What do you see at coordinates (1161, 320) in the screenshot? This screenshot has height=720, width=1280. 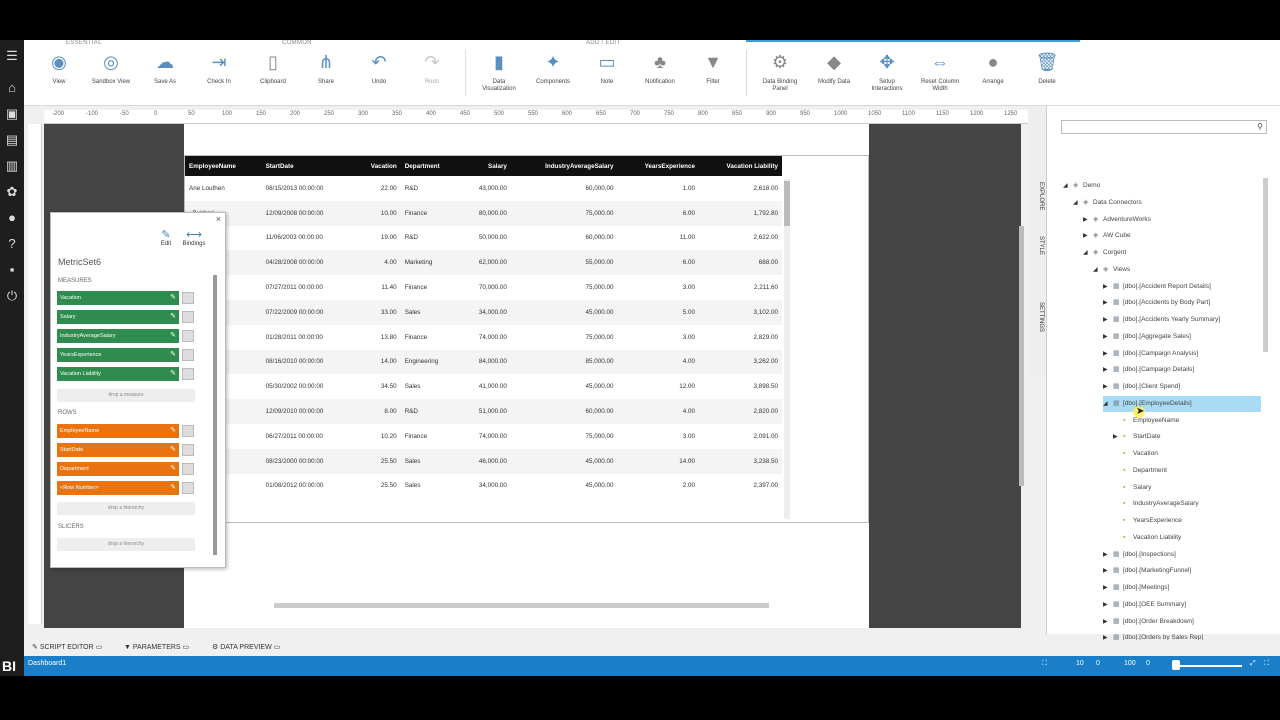 I see `tree-item: ▶ ▦ [dbo].[Accidents Yearly Summary]` at bounding box center [1161, 320].